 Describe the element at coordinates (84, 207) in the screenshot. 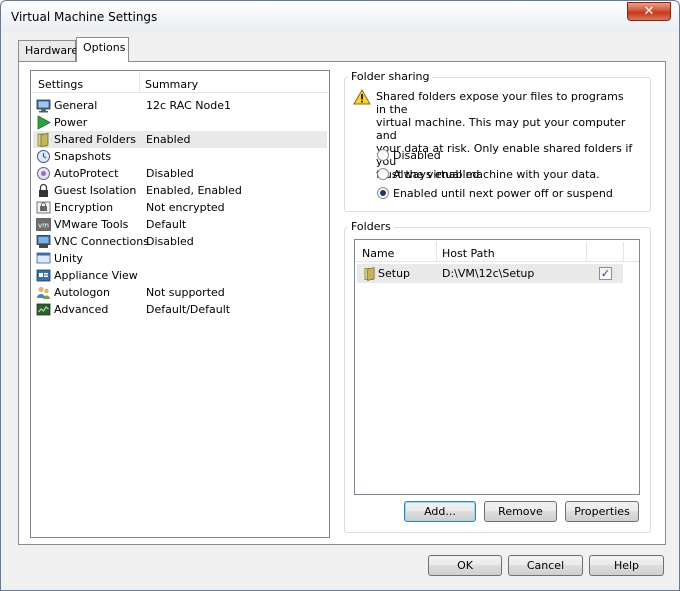

I see `settings-item-label: Encryption` at that location.